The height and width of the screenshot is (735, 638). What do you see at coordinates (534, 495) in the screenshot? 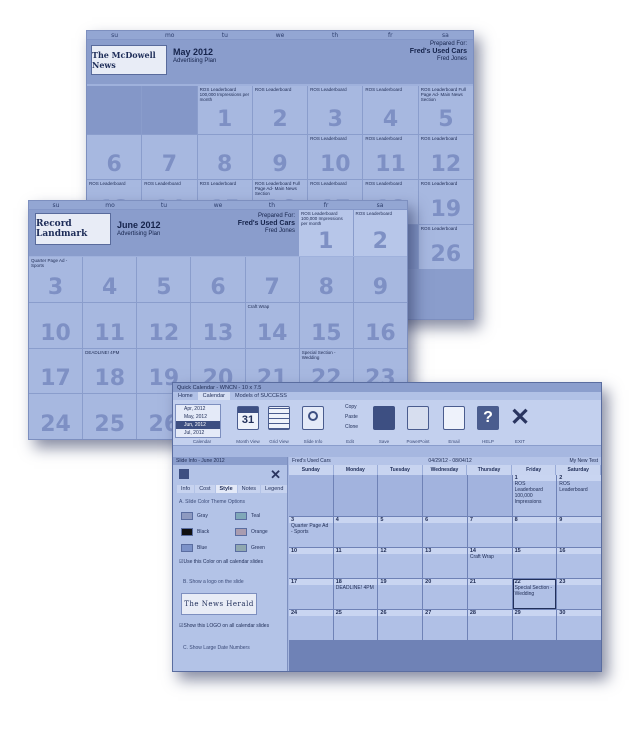
I see `calendar-cell: 1 ROS Leaderboard 100,000 Impressions` at bounding box center [534, 495].